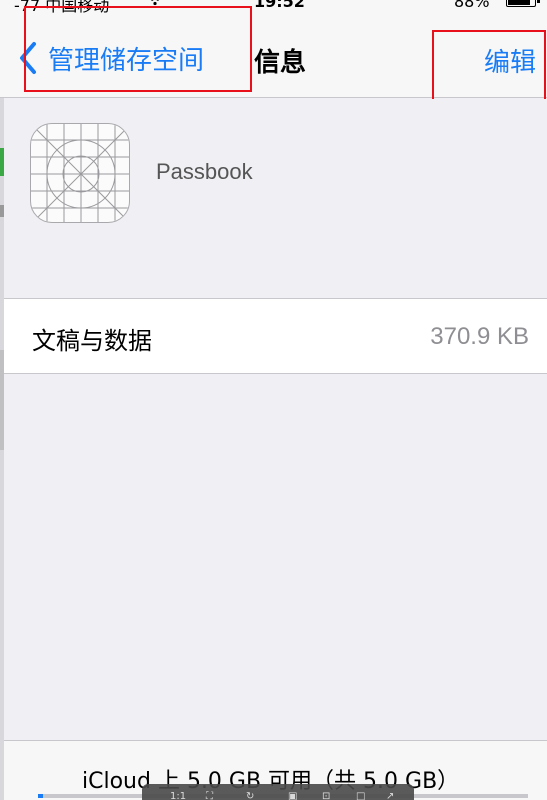 The width and height of the screenshot is (547, 800). Describe the element at coordinates (138, 49) in the screenshot. I see `annotation-box-back` at that location.